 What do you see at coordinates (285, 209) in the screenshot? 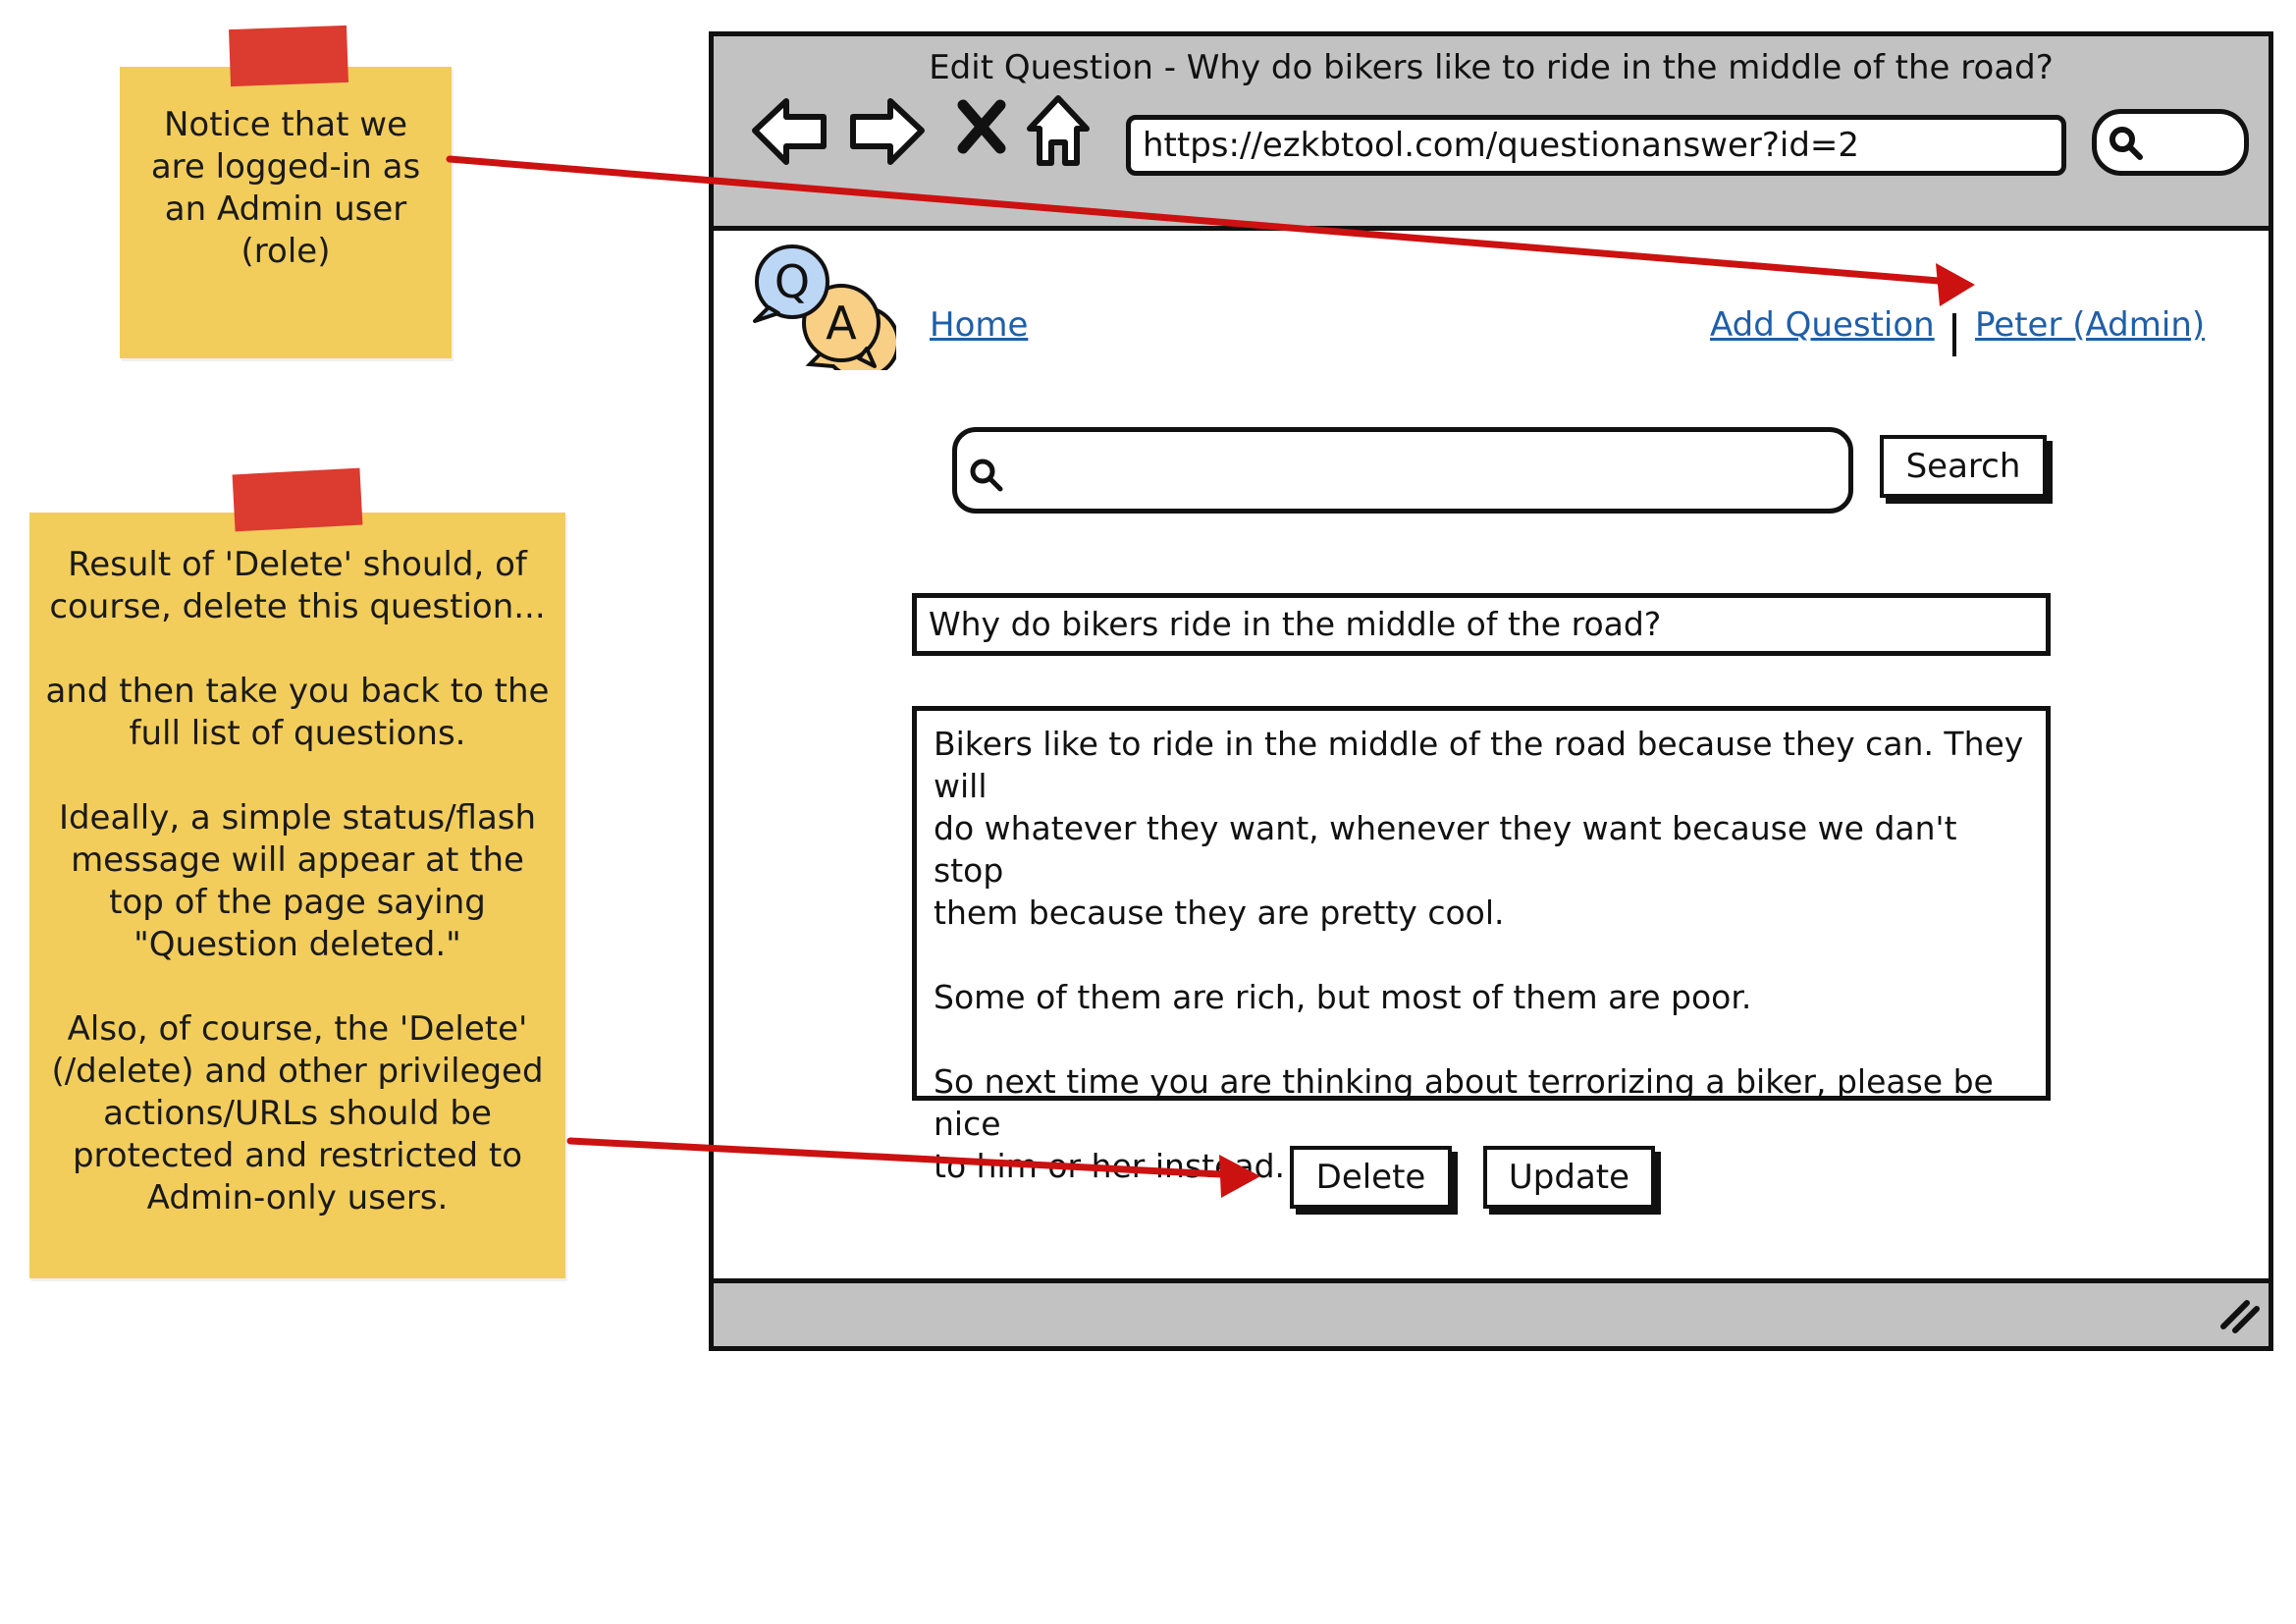
I see `note-line: an Admin user` at bounding box center [285, 209].